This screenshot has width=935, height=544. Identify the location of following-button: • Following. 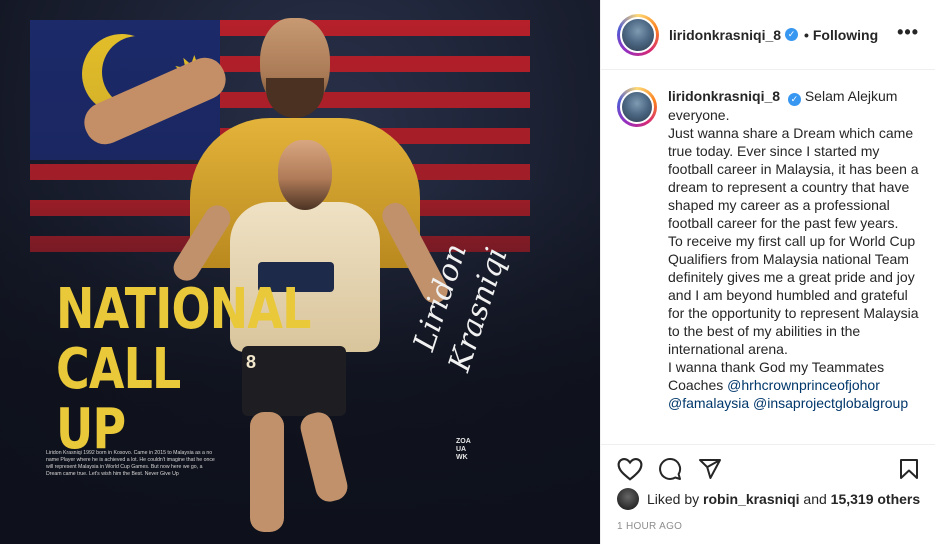
(841, 35).